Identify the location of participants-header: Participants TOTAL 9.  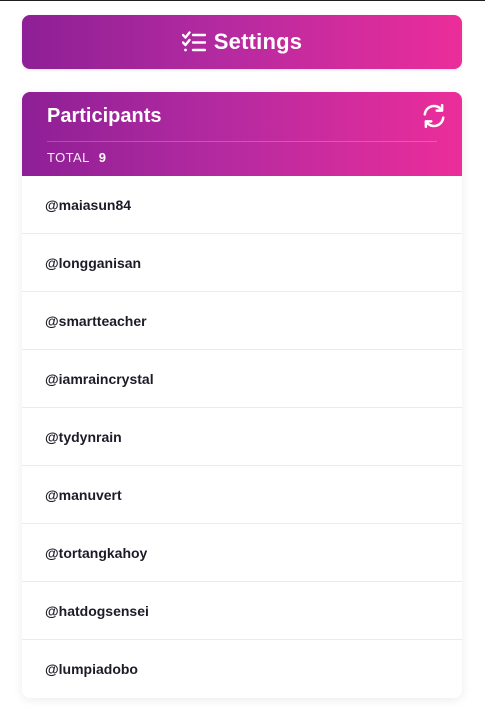
(242, 134).